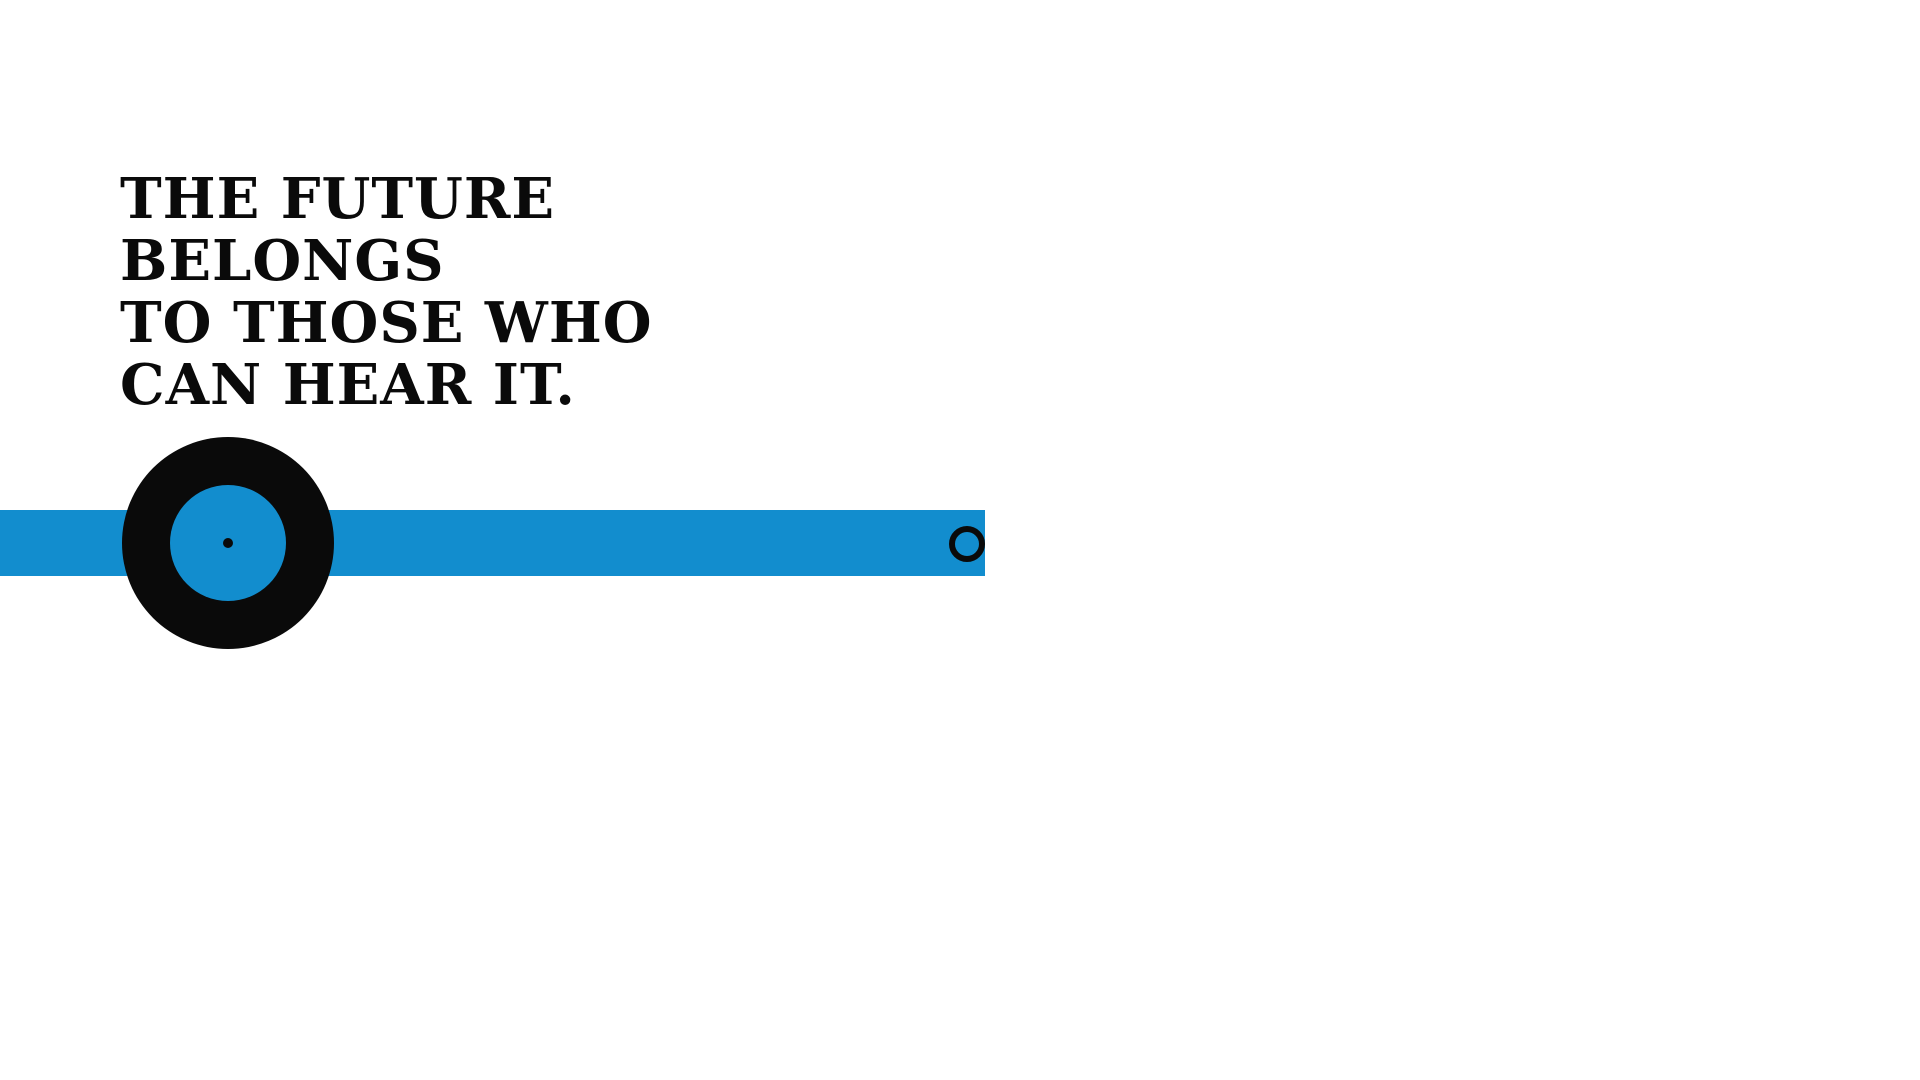 This screenshot has width=1920, height=1080. What do you see at coordinates (338, 199) in the screenshot?
I see `headline-line-1: THE FUTURE` at bounding box center [338, 199].